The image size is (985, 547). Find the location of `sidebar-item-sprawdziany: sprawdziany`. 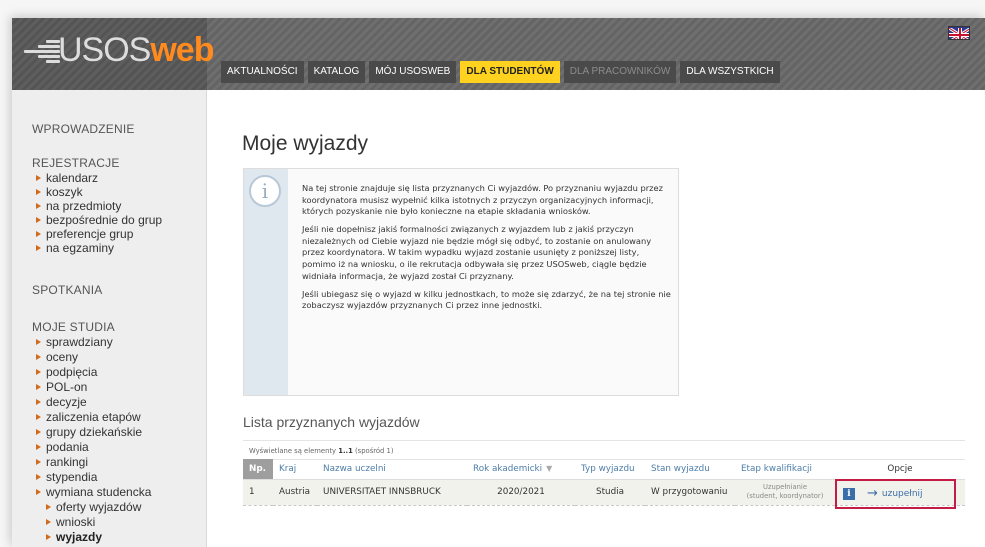

sidebar-item-sprawdziany: sprawdziany is located at coordinates (74, 342).